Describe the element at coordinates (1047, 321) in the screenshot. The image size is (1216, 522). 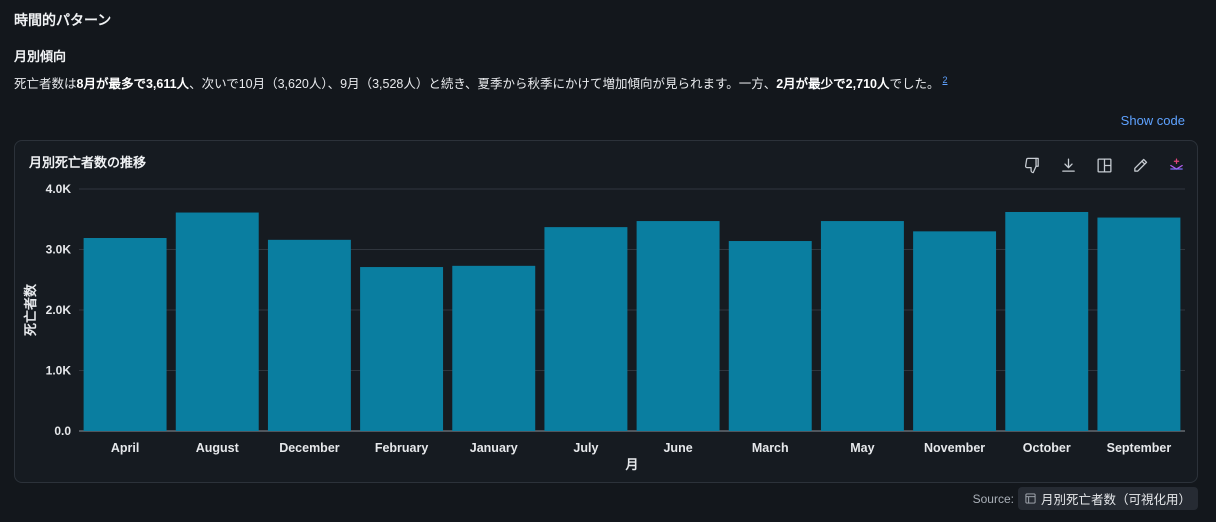
I see `bar-october` at that location.